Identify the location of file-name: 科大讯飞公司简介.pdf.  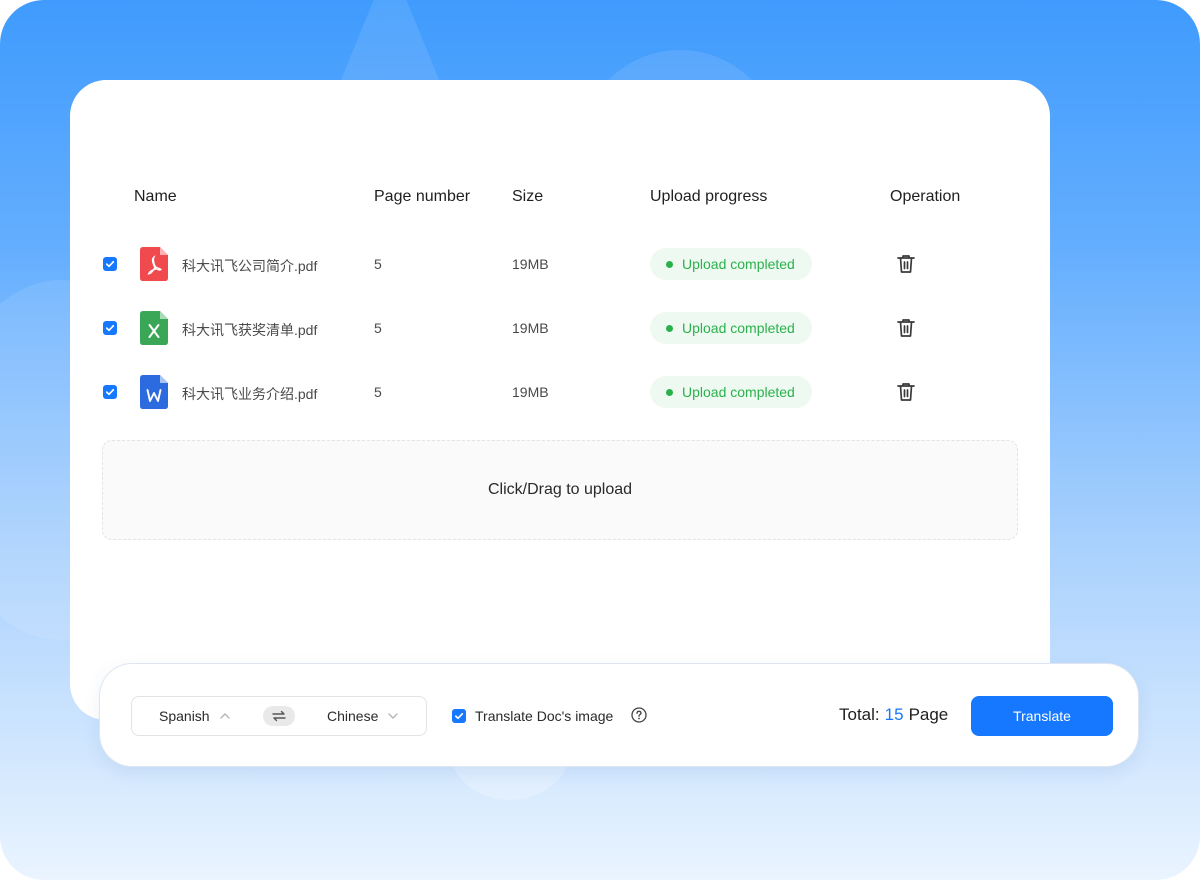
(250, 266).